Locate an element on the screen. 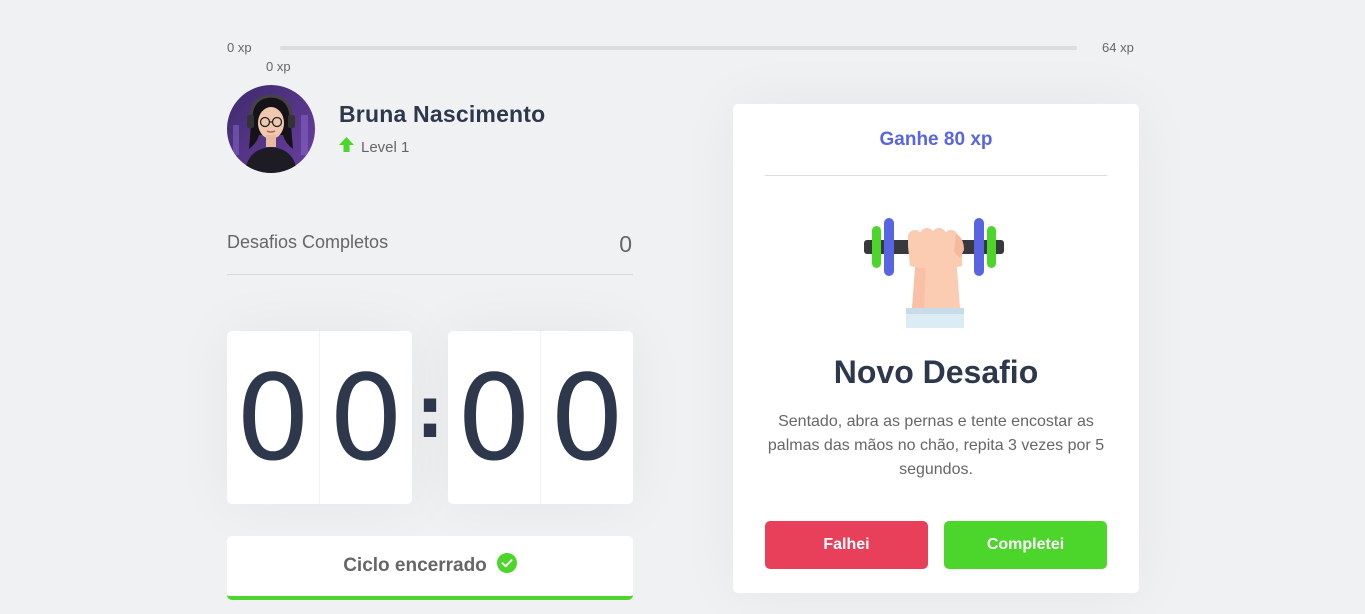 The height and width of the screenshot is (614, 1365). xp-current-label: 0 xp is located at coordinates (278, 66).